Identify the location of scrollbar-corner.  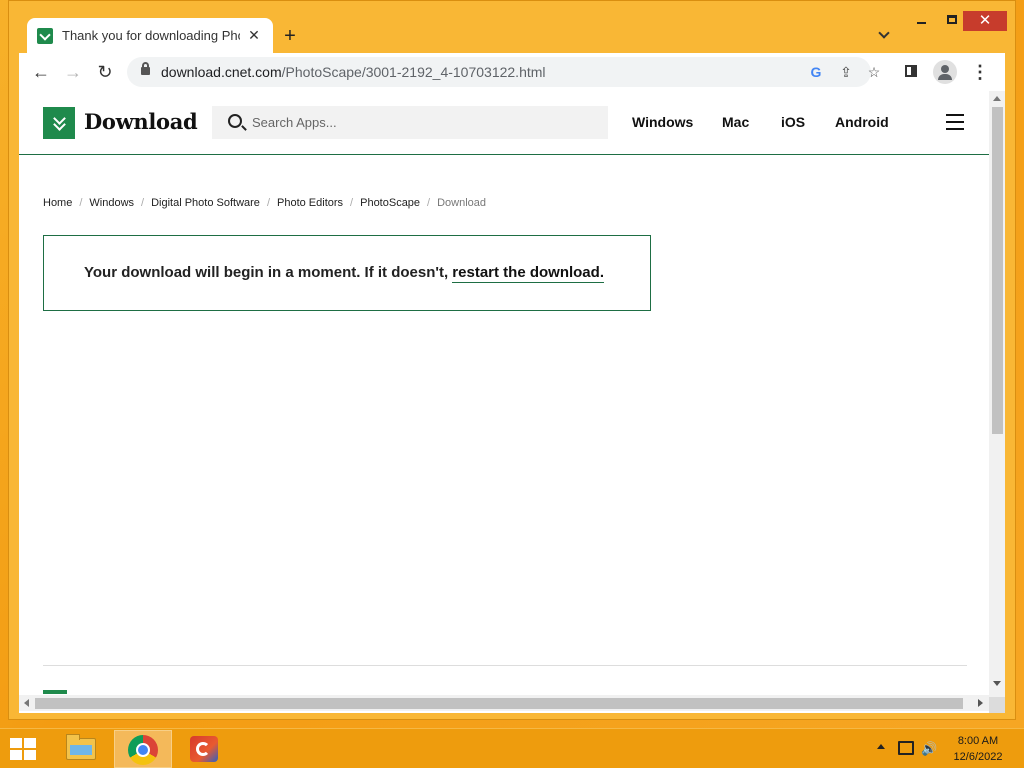
(997, 705).